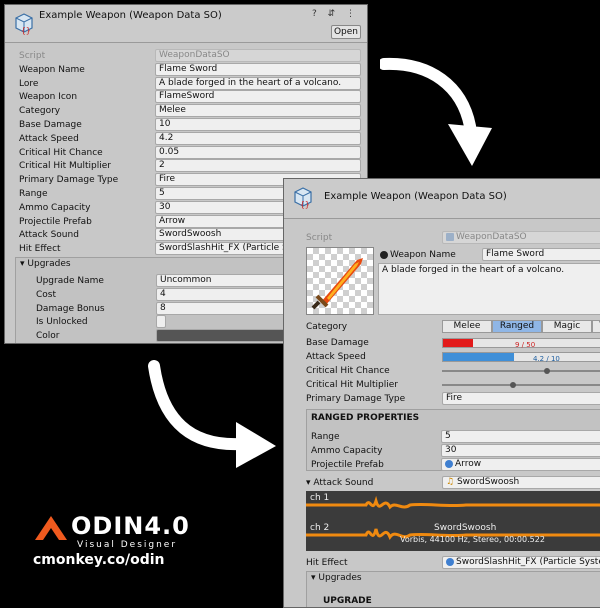  Describe the element at coordinates (521, 357) in the screenshot. I see `attack-speed-progress-bar: 4.2 / 10` at that location.